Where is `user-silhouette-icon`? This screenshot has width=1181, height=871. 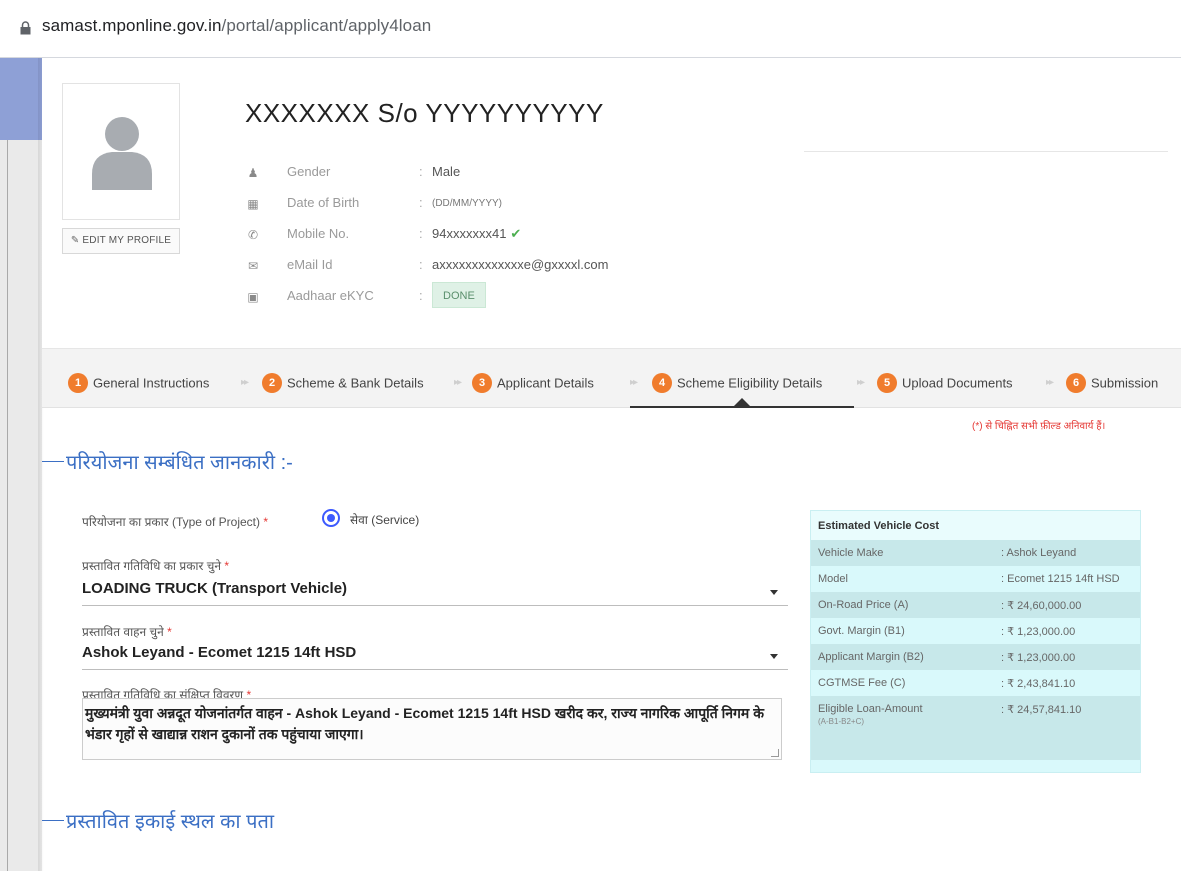
user-silhouette-icon is located at coordinates (122, 153).